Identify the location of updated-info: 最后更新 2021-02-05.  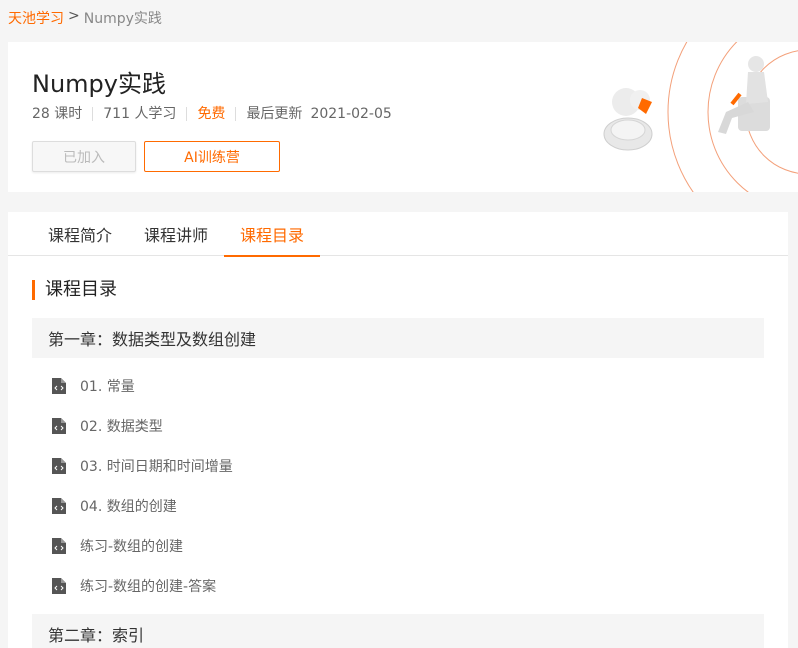
(318, 114).